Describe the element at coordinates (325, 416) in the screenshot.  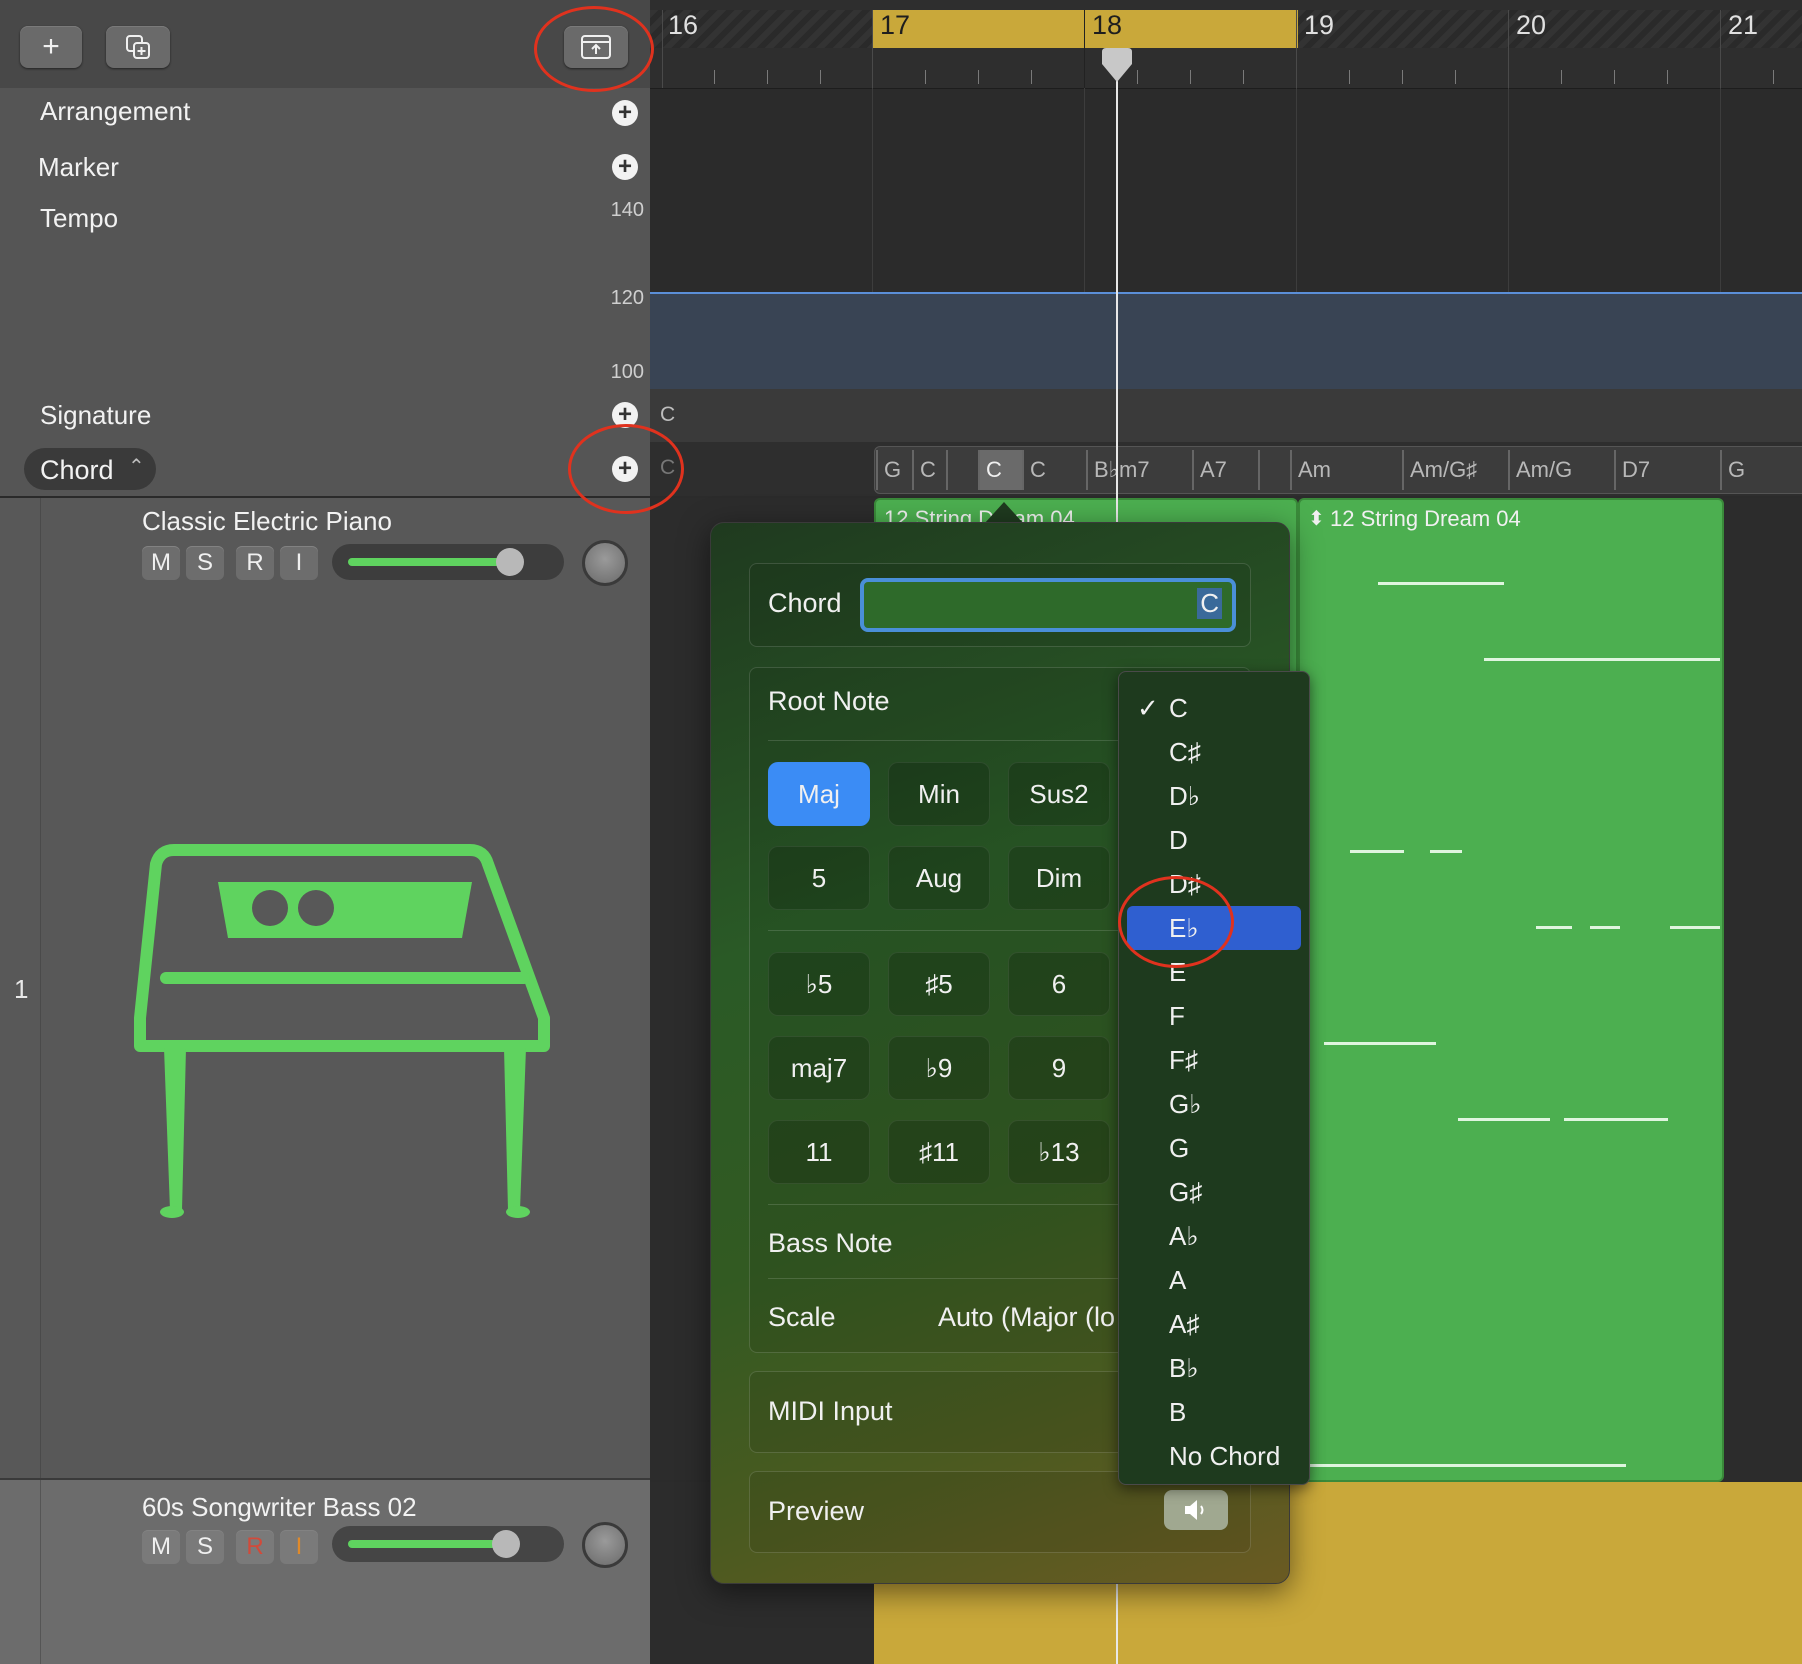
I see `signature-track-header: Signature +` at that location.